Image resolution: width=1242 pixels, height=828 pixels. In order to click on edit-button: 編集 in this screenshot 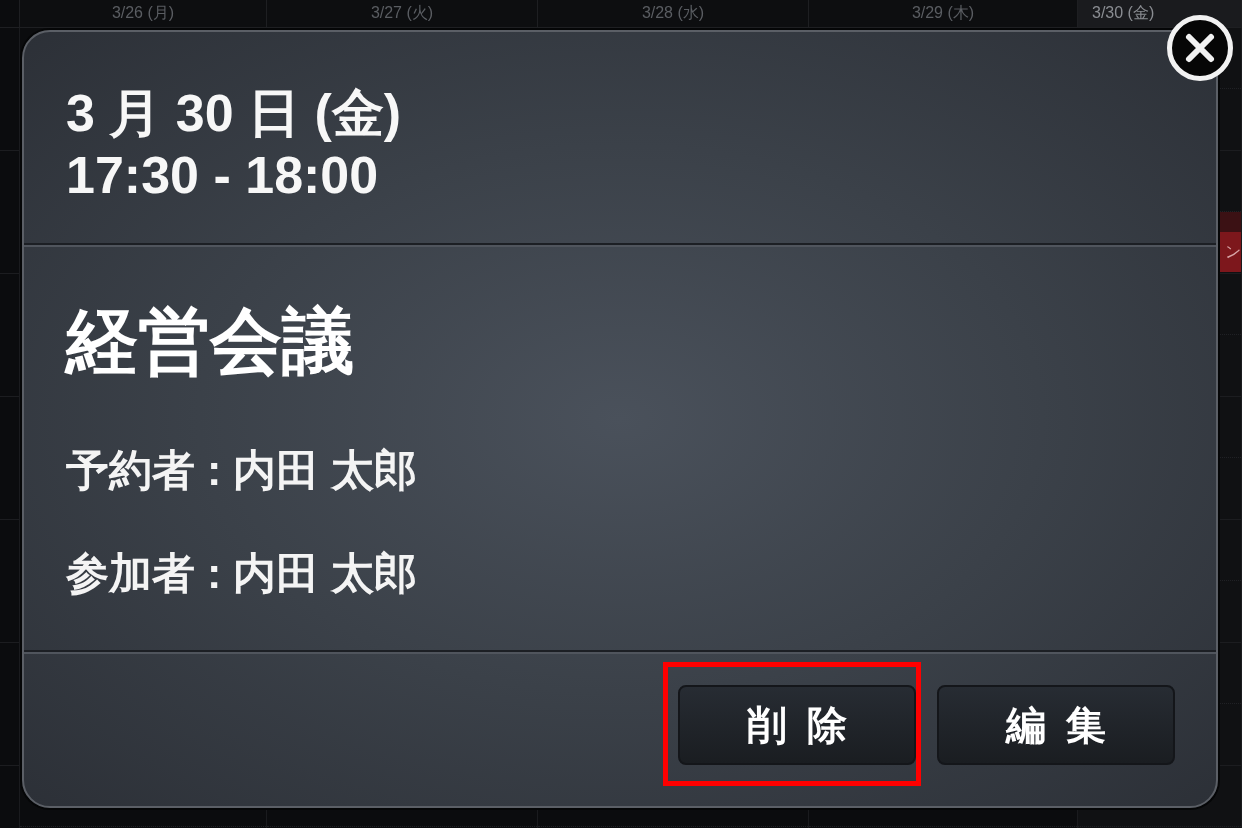, I will do `click(1056, 725)`.